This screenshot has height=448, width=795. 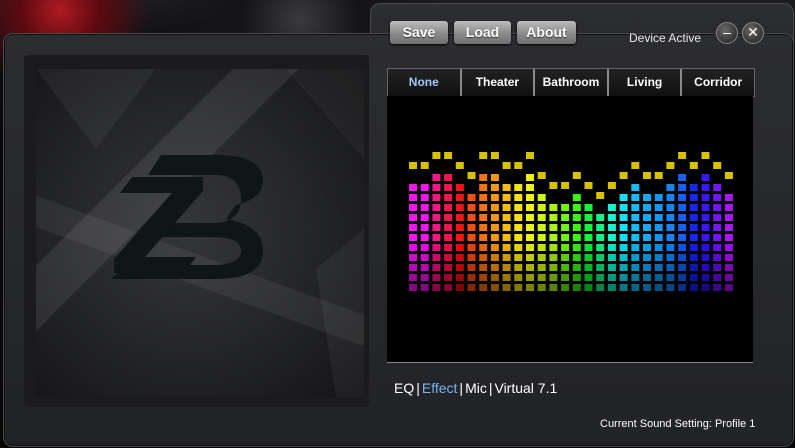 What do you see at coordinates (498, 82) in the screenshot?
I see `tab-theater: Theater` at bounding box center [498, 82].